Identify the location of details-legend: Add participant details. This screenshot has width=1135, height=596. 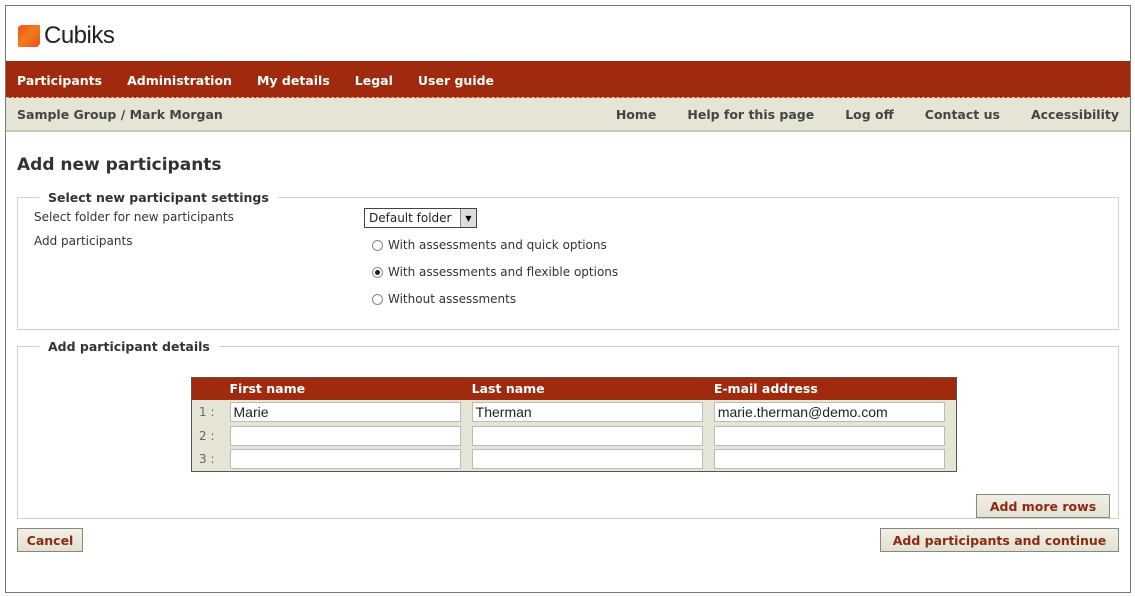
(129, 346).